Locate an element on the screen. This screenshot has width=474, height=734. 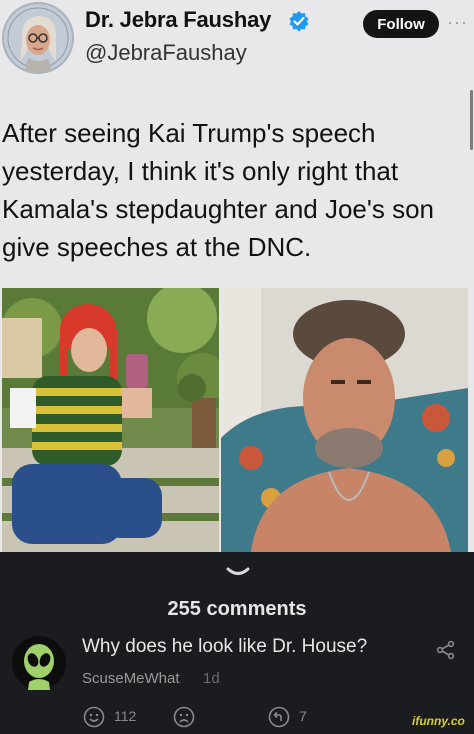
comments-count: 255 comments is located at coordinates (237, 609).